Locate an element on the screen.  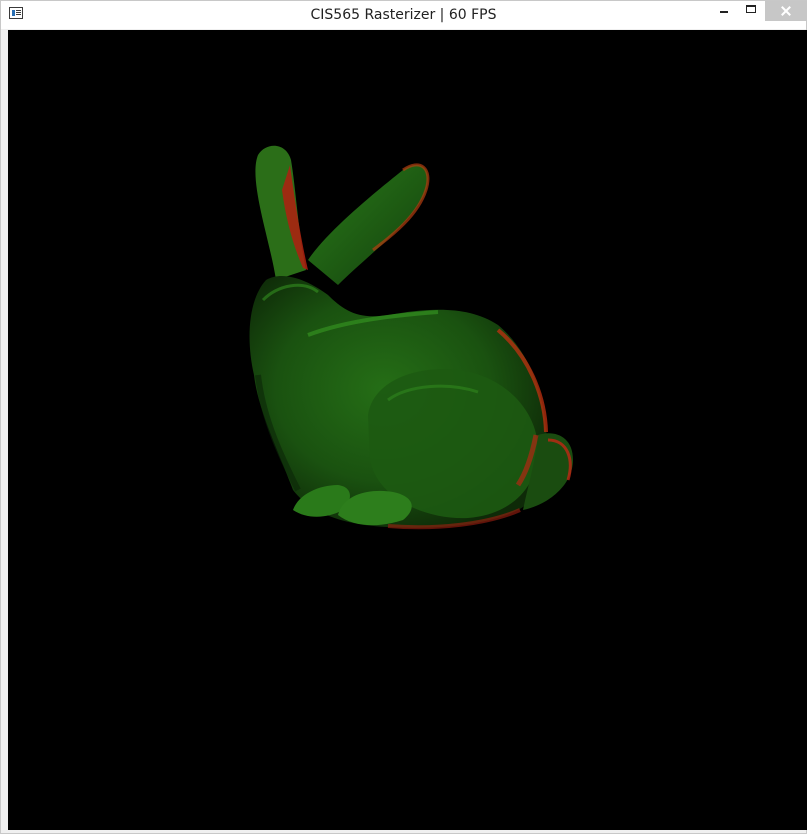
minimize-icon is located at coordinates (724, 12).